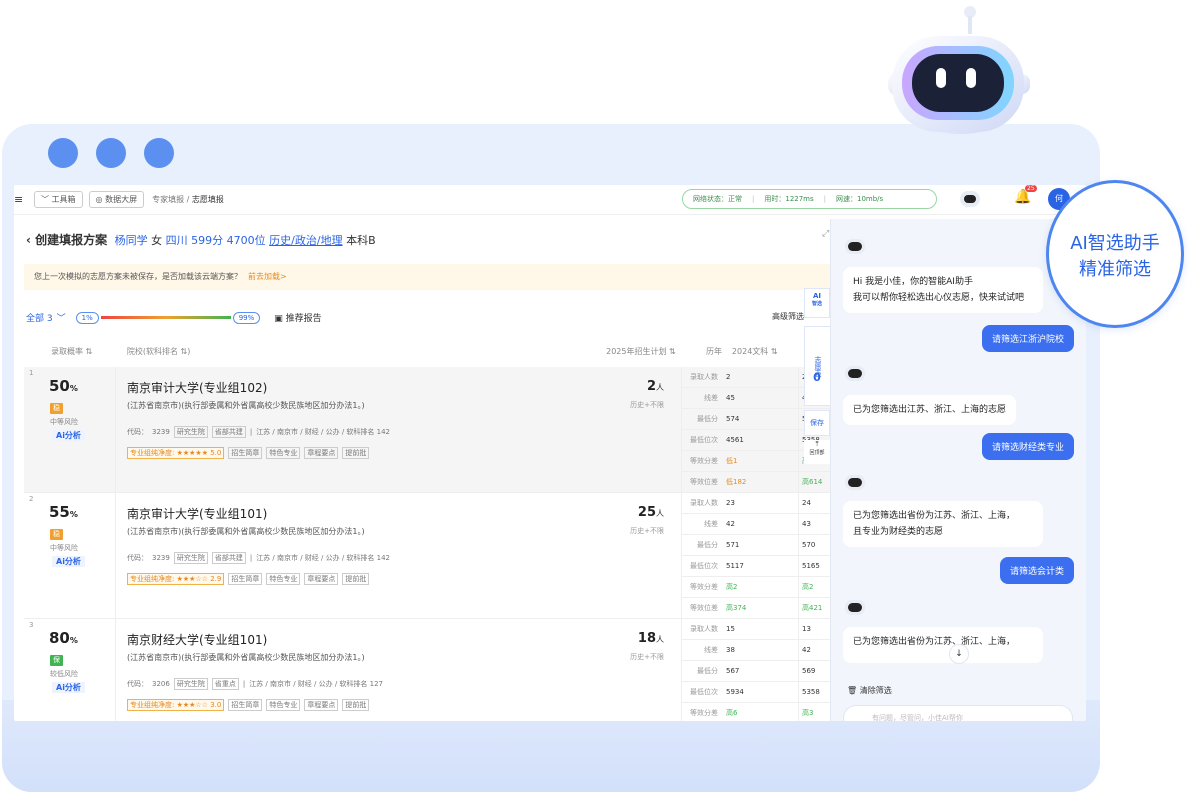 Image resolution: width=1200 pixels, height=803 pixels. I want to click on stat-value: 4561, so click(760, 440).